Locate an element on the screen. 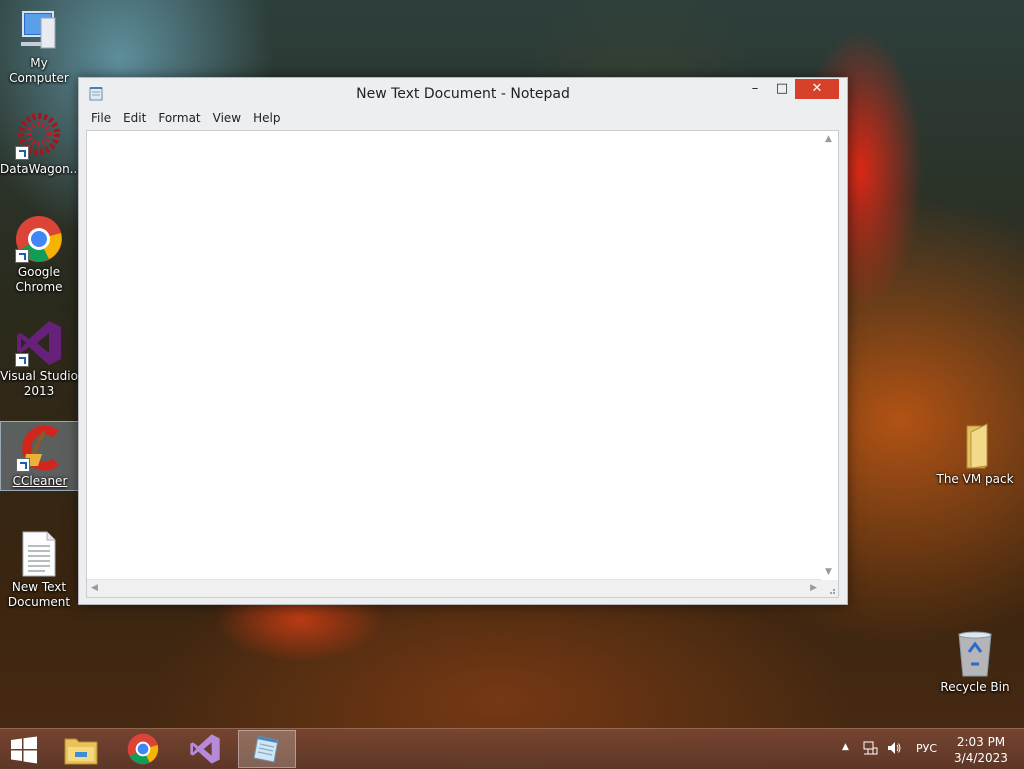 The image size is (1024, 769). notepad-icon is located at coordinates (266, 749).